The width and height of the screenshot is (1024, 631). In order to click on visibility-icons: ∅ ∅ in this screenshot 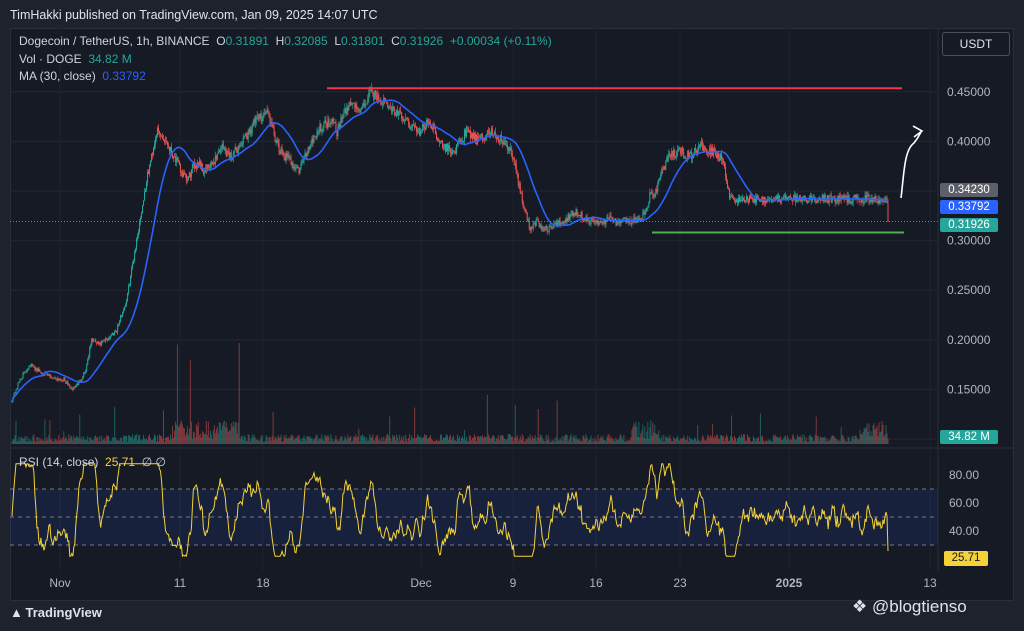, I will do `click(154, 462)`.